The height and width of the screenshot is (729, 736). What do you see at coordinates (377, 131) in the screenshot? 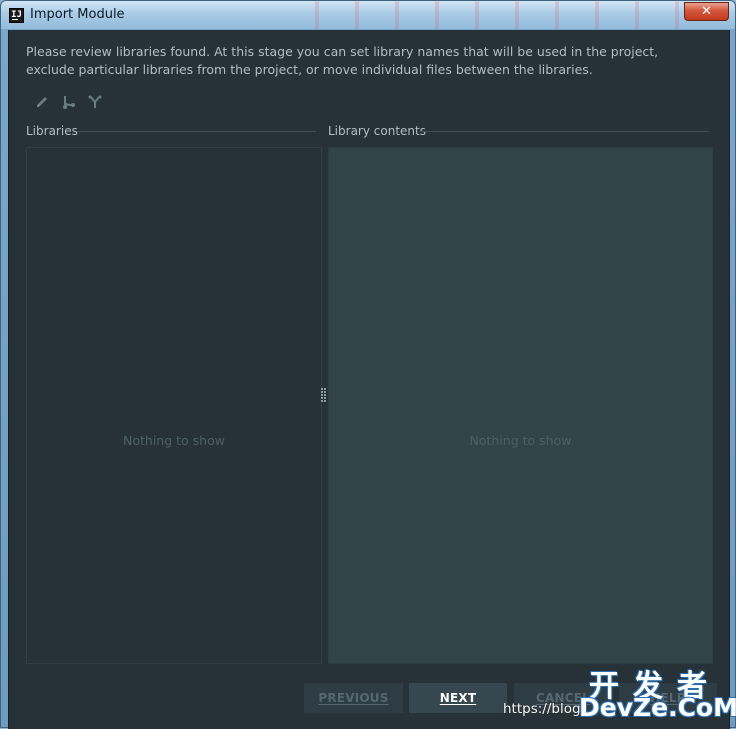
I see `library-contents-label: Library contents` at bounding box center [377, 131].